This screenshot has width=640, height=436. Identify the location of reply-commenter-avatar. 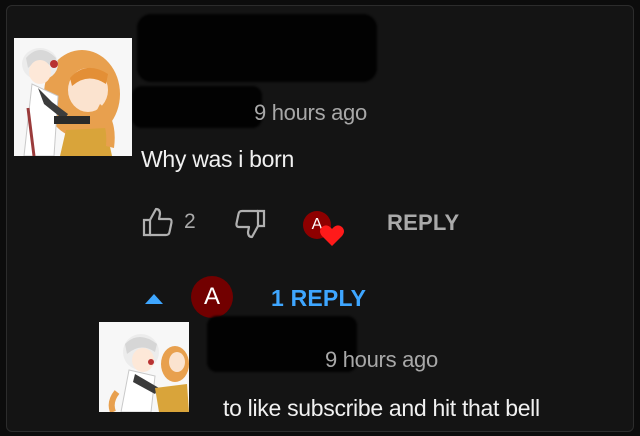
(144, 367).